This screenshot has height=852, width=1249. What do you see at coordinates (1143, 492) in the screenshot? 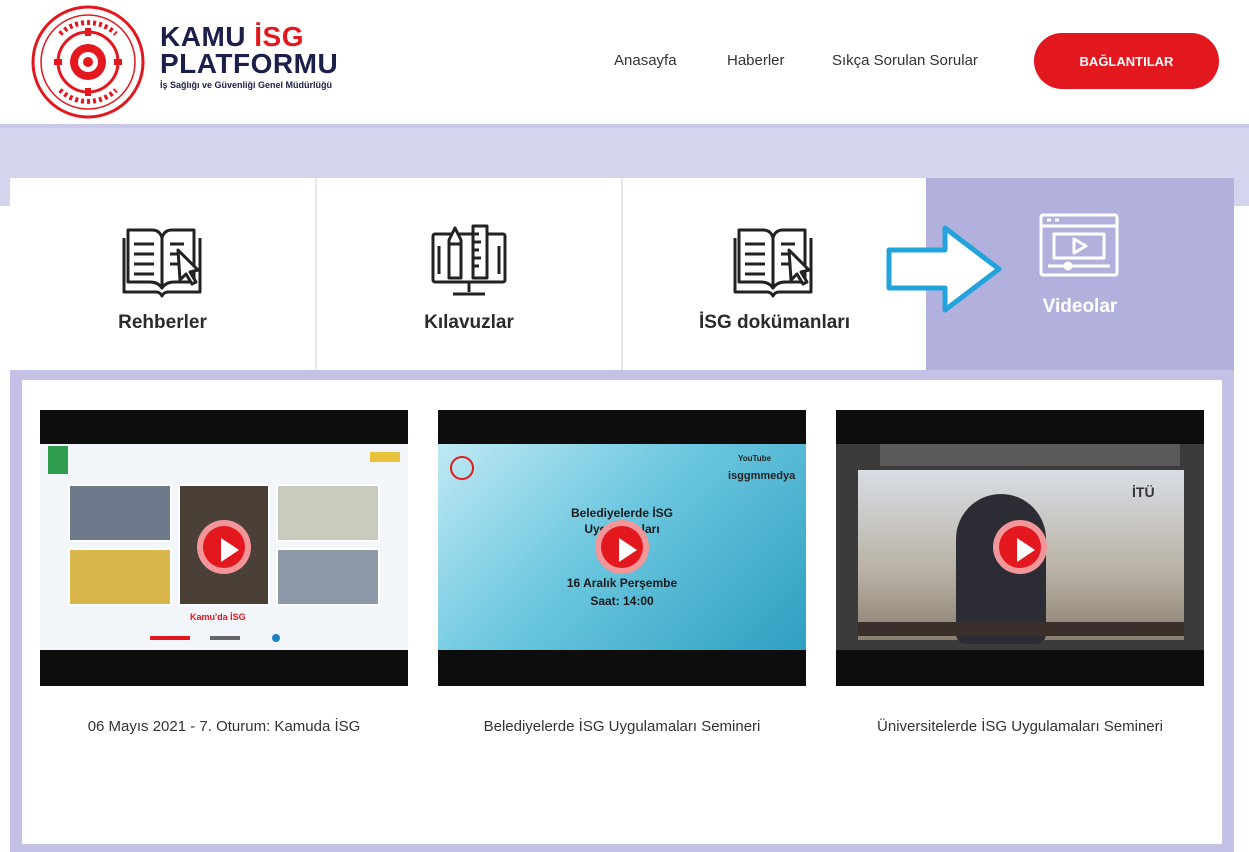
I see `itu-badge: İTÜ` at bounding box center [1143, 492].